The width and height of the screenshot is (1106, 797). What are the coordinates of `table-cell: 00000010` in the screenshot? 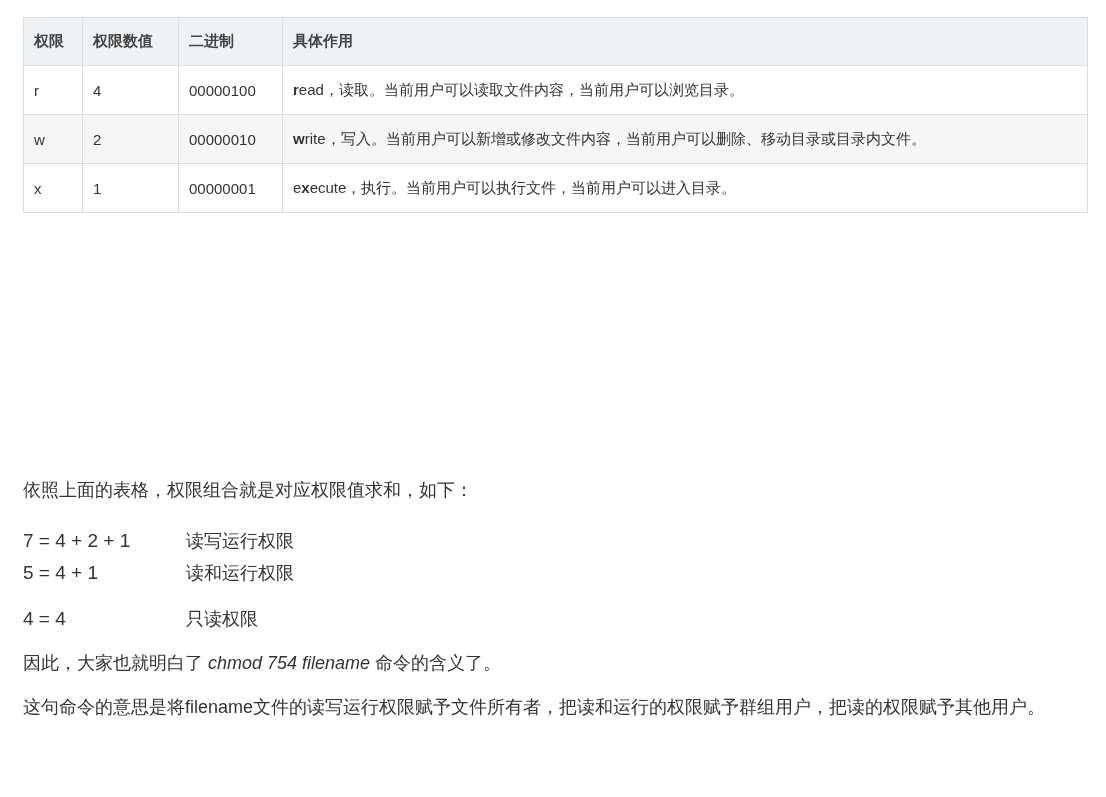 It's located at (230, 139).